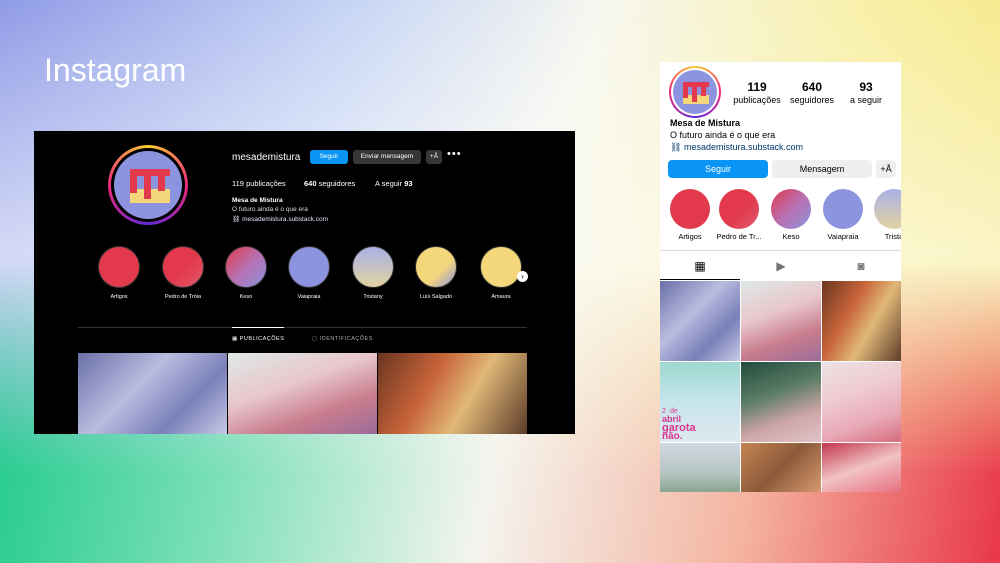 This screenshot has height=563, width=1000. Describe the element at coordinates (387, 157) in the screenshot. I see `send-message-button: Enviar mensagem` at that location.